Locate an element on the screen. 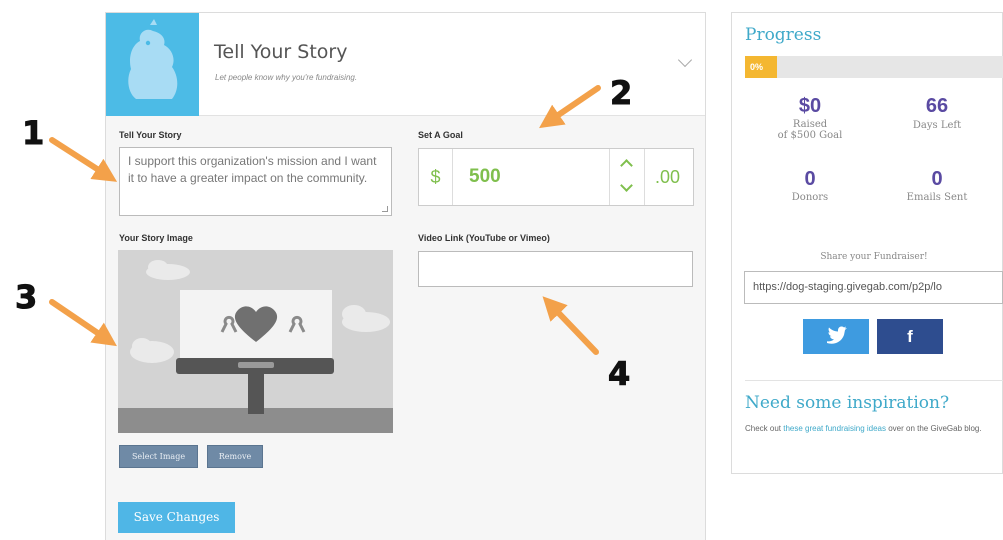 The height and width of the screenshot is (540, 1003). callout-4: 4 is located at coordinates (619, 374).